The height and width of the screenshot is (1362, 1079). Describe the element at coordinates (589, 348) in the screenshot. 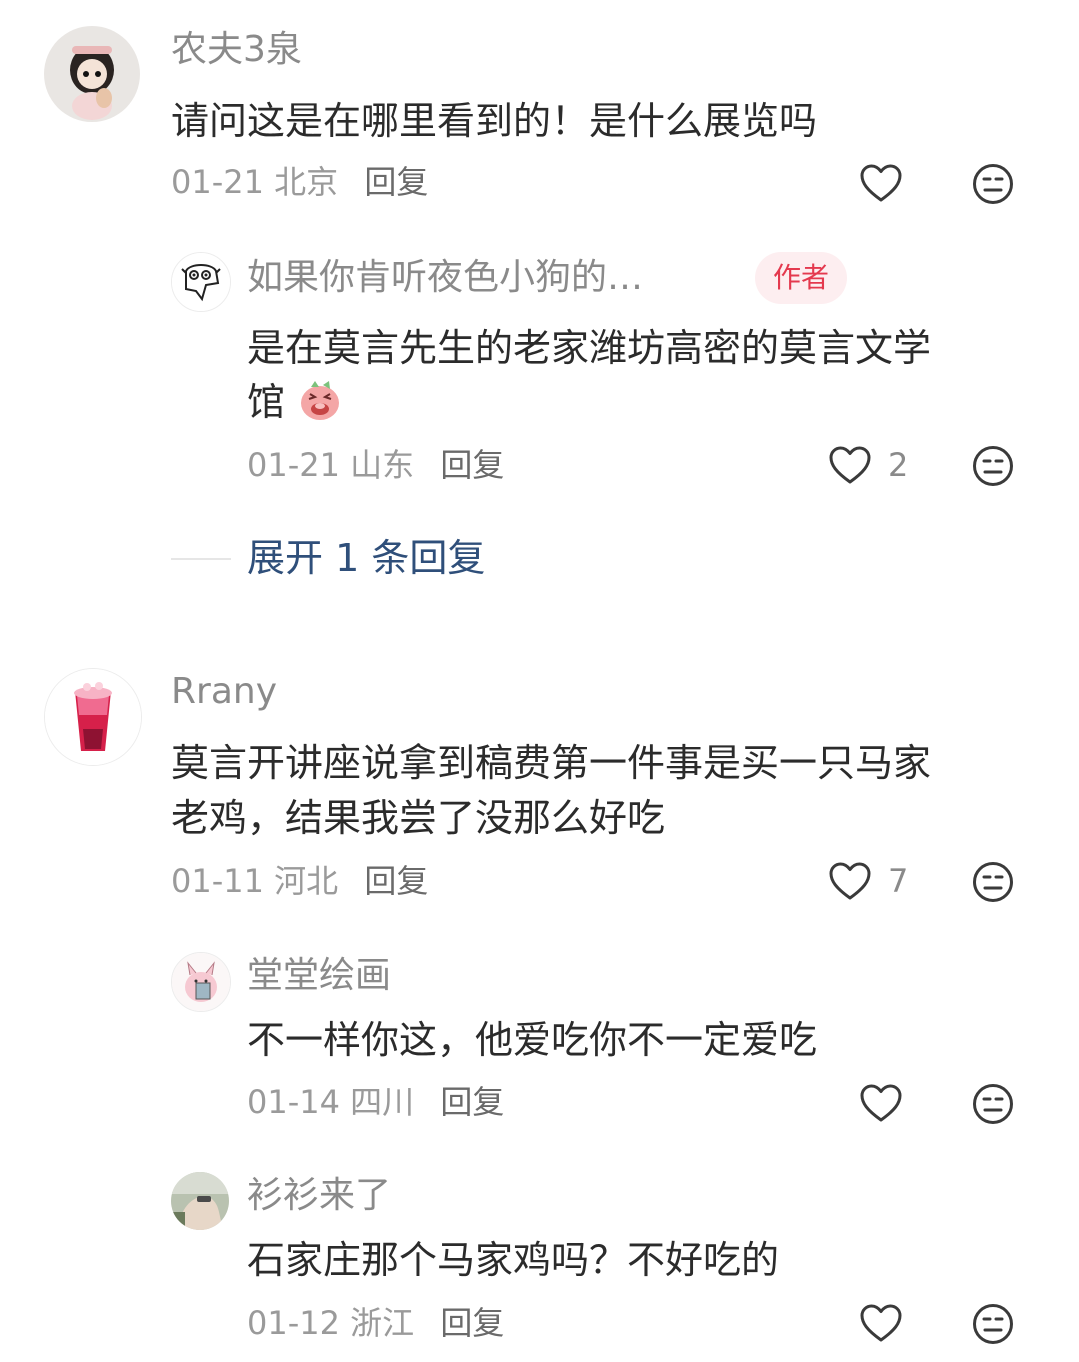

I see `reply-text: 是在莫言先生的老家潍坊高密的莫言文学` at that location.